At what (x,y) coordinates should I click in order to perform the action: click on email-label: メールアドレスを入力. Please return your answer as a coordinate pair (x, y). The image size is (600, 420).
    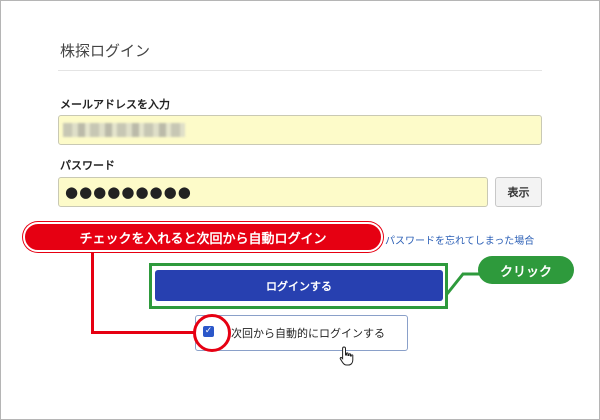
    Looking at the image, I should click on (115, 104).